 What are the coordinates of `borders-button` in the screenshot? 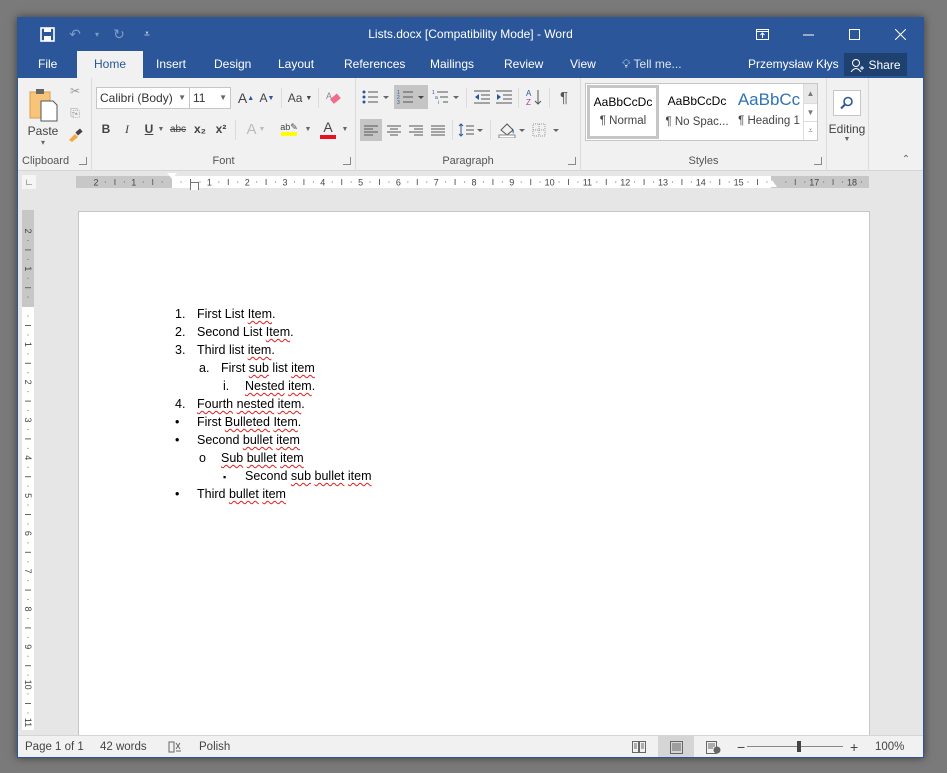 It's located at (546, 130).